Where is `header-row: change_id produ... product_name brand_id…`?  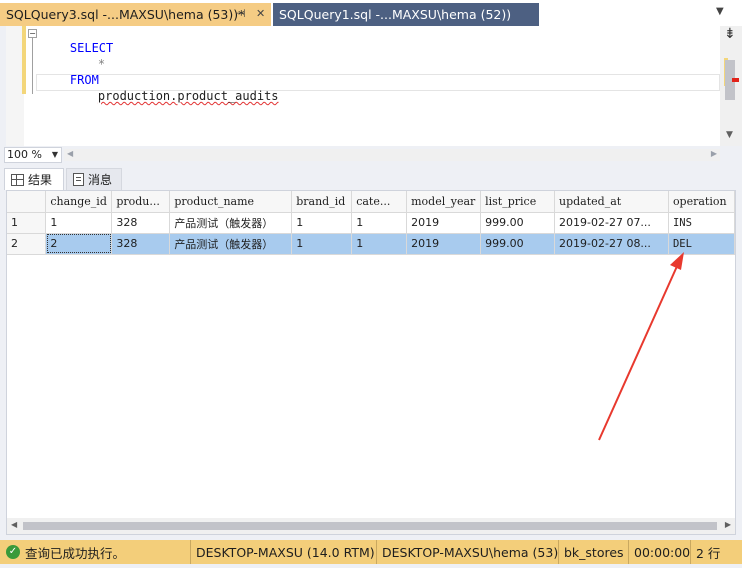
header-row: change_id produ... product_name brand_id… is located at coordinates (371, 202).